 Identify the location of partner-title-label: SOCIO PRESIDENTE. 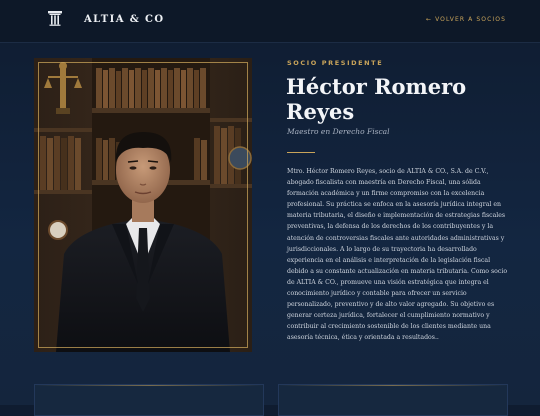
(335, 63).